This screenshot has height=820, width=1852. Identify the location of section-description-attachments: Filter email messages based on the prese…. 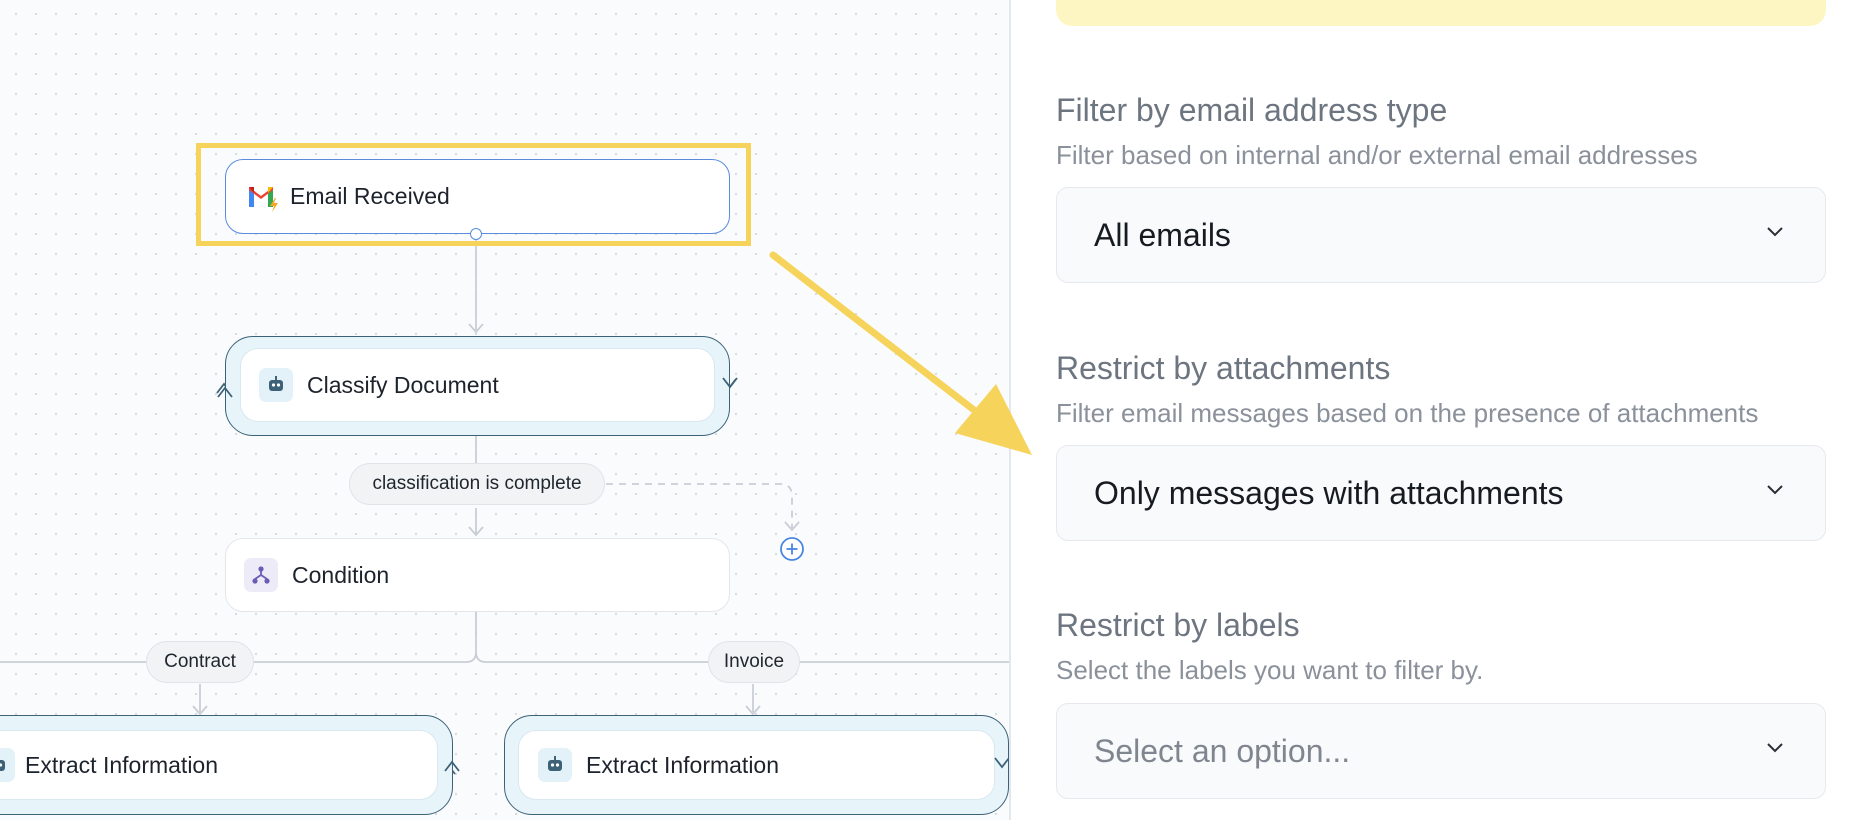
(1407, 413).